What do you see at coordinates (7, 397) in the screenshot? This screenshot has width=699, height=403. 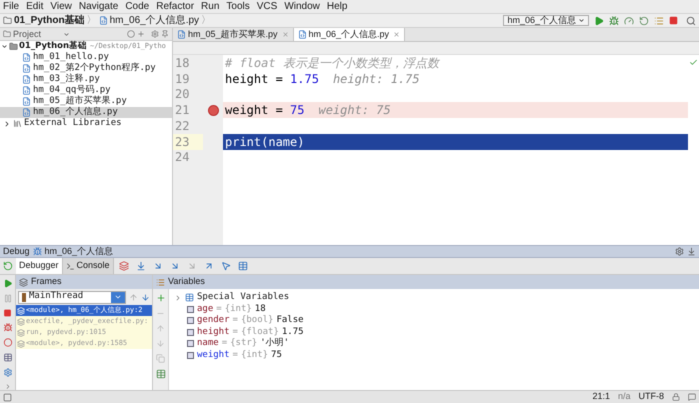 I see `tool-windows-icon` at bounding box center [7, 397].